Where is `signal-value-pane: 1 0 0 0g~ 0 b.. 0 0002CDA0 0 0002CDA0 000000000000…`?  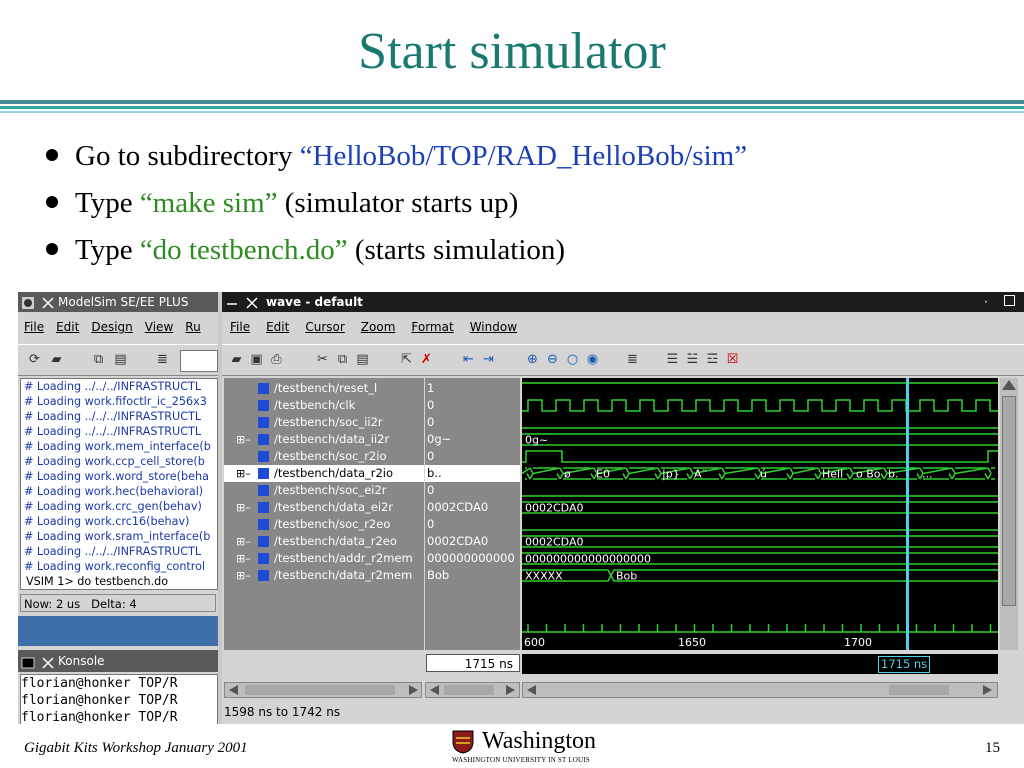 signal-value-pane: 1 0 0 0g~ 0 b.. 0 0002CDA0 0 0002CDA0 000000000000… is located at coordinates (472, 514).